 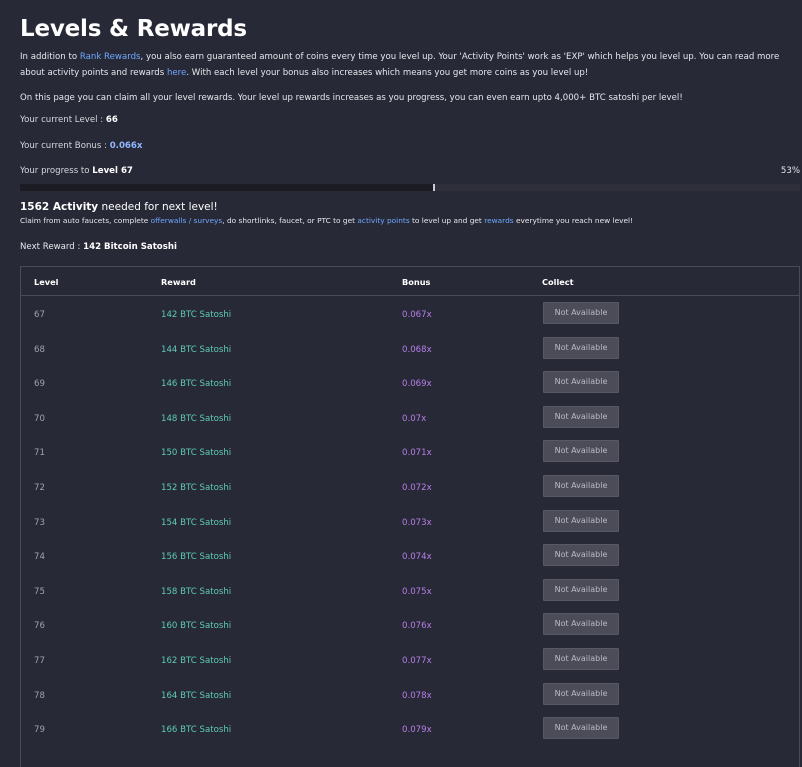 What do you see at coordinates (196, 384) in the screenshot?
I see `row-reward: 146 BTC Satoshi` at bounding box center [196, 384].